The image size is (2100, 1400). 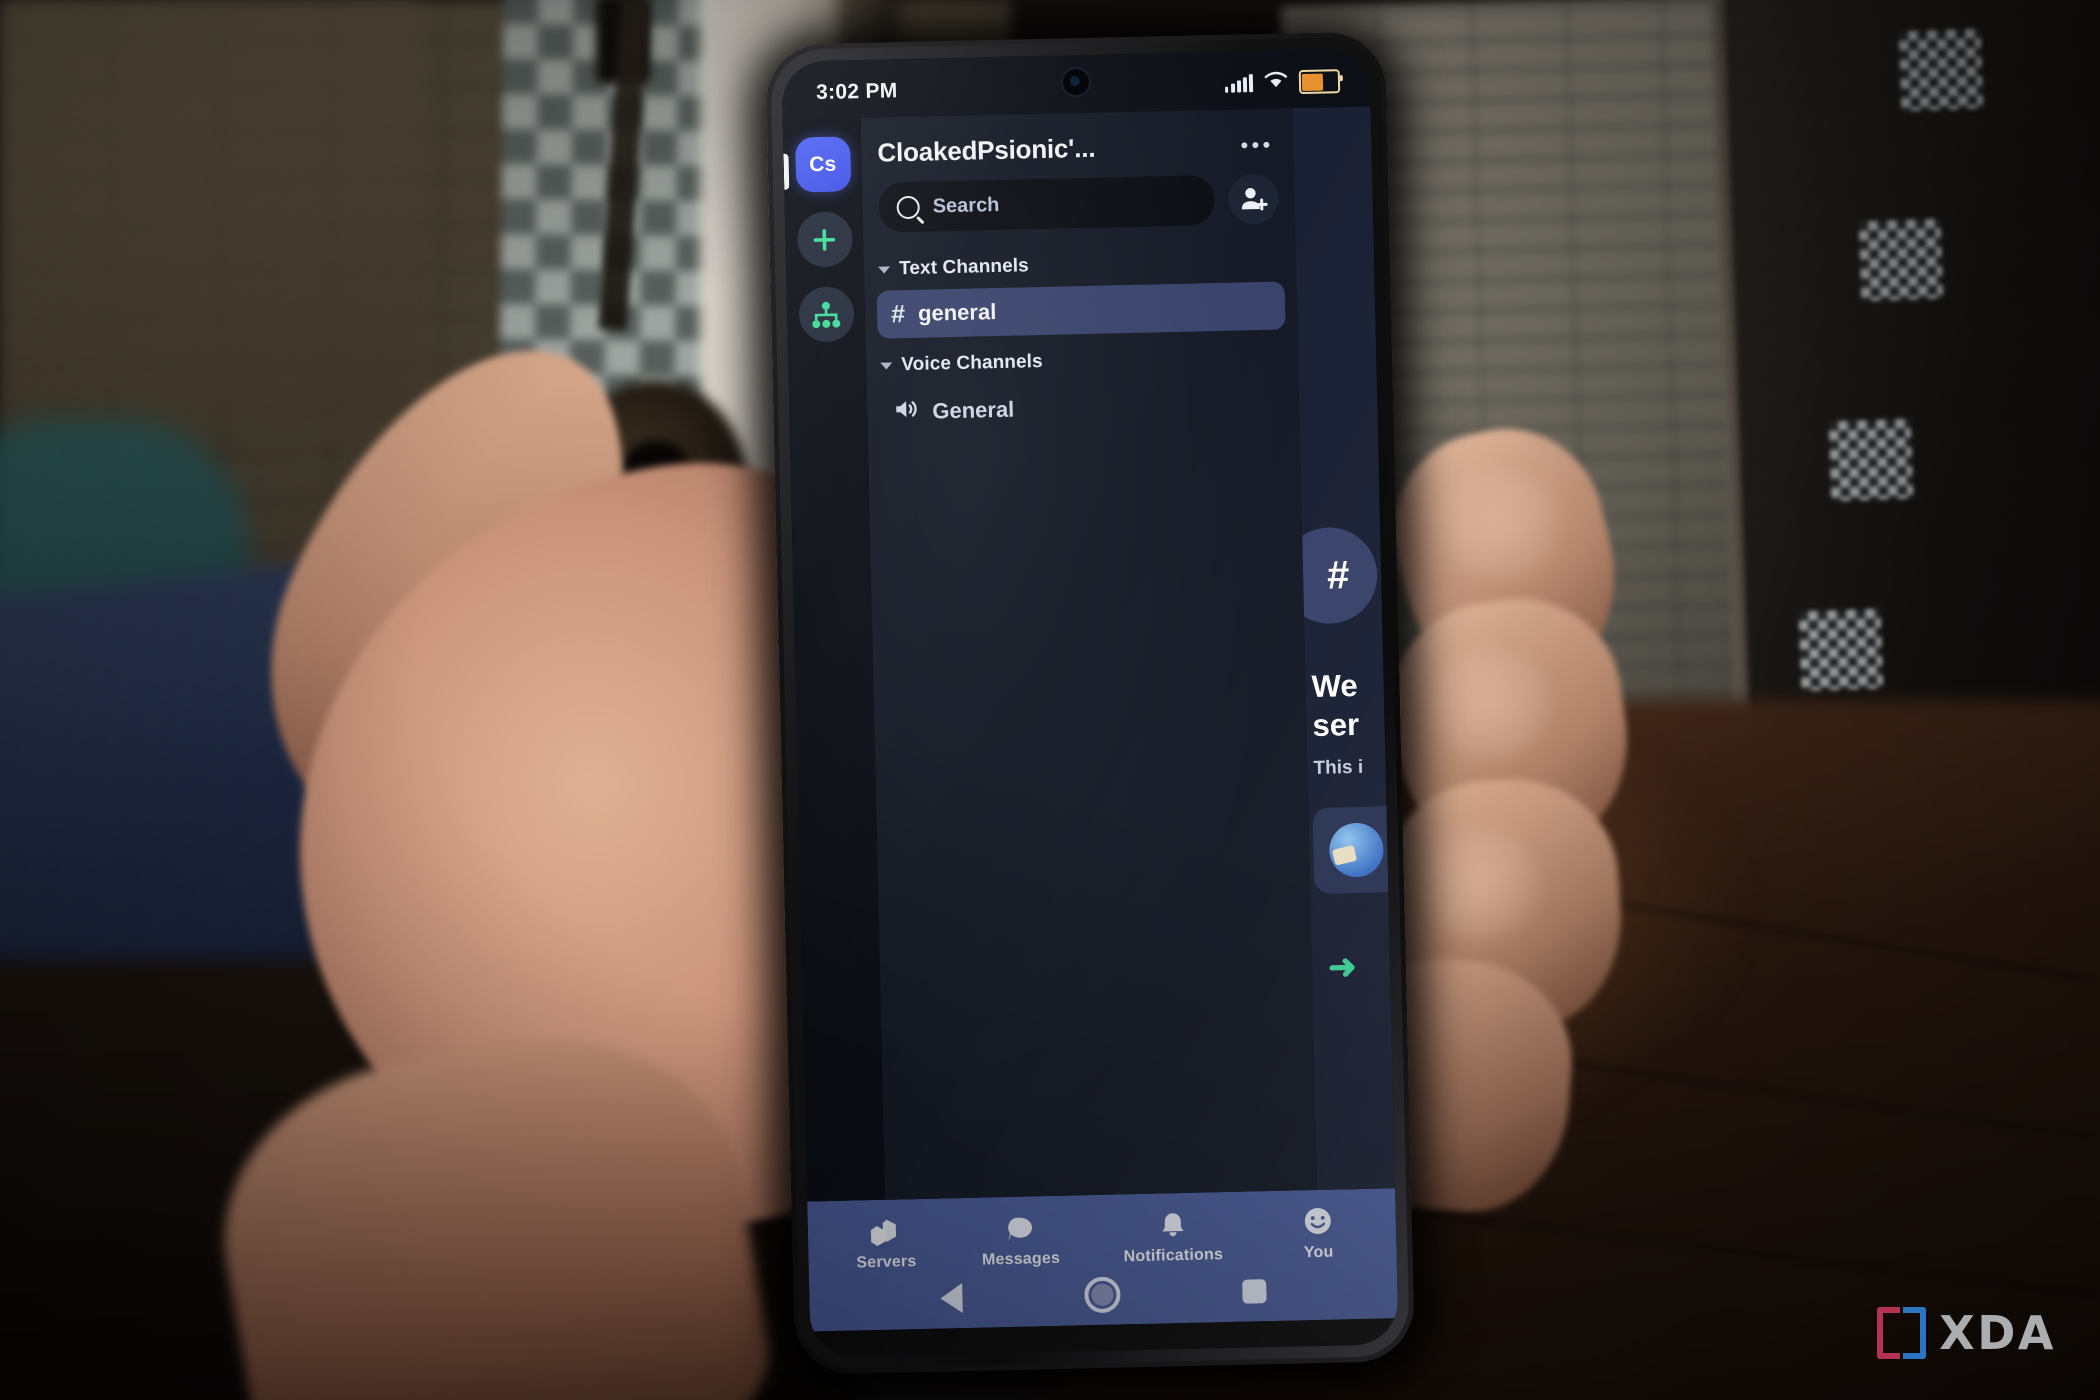 I want to click on welcome-heading: We ser, so click(x=1335, y=706).